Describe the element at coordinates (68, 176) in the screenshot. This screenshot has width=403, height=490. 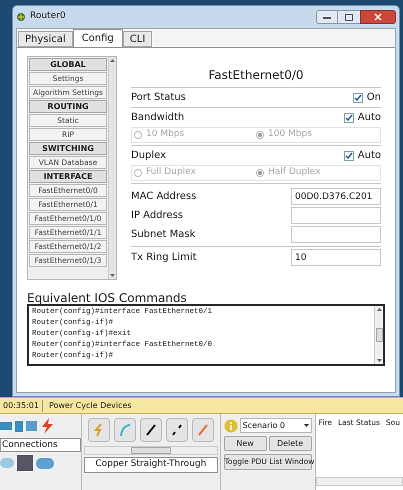
I see `sidebar-section-heading: INTERFACE` at that location.